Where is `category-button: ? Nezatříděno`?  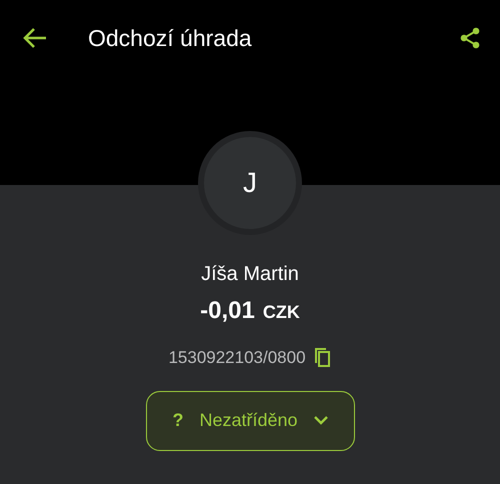
category-button: ? Nezatříděno is located at coordinates (250, 420).